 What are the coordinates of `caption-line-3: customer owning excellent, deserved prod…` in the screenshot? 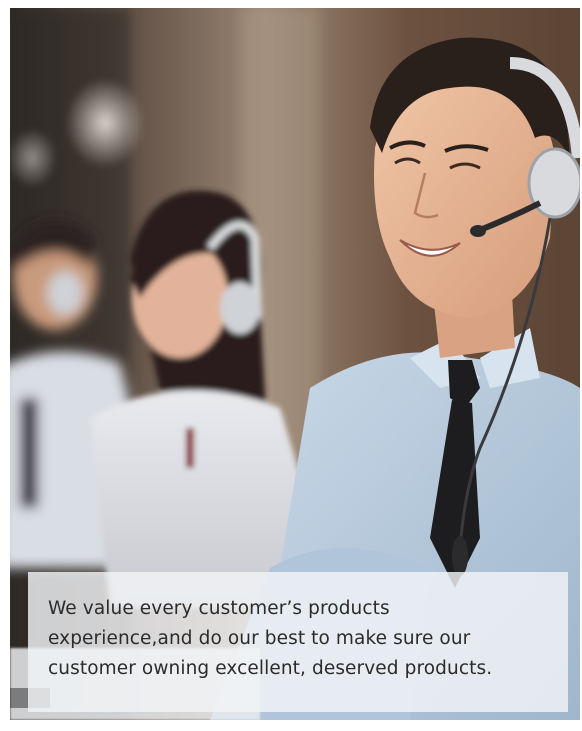 It's located at (270, 668).